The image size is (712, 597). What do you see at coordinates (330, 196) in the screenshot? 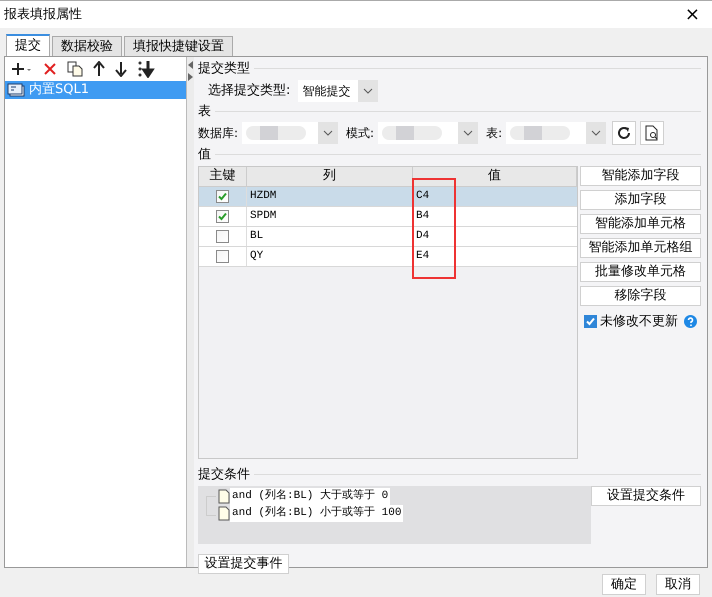
I see `table-cell: HZDM` at bounding box center [330, 196].